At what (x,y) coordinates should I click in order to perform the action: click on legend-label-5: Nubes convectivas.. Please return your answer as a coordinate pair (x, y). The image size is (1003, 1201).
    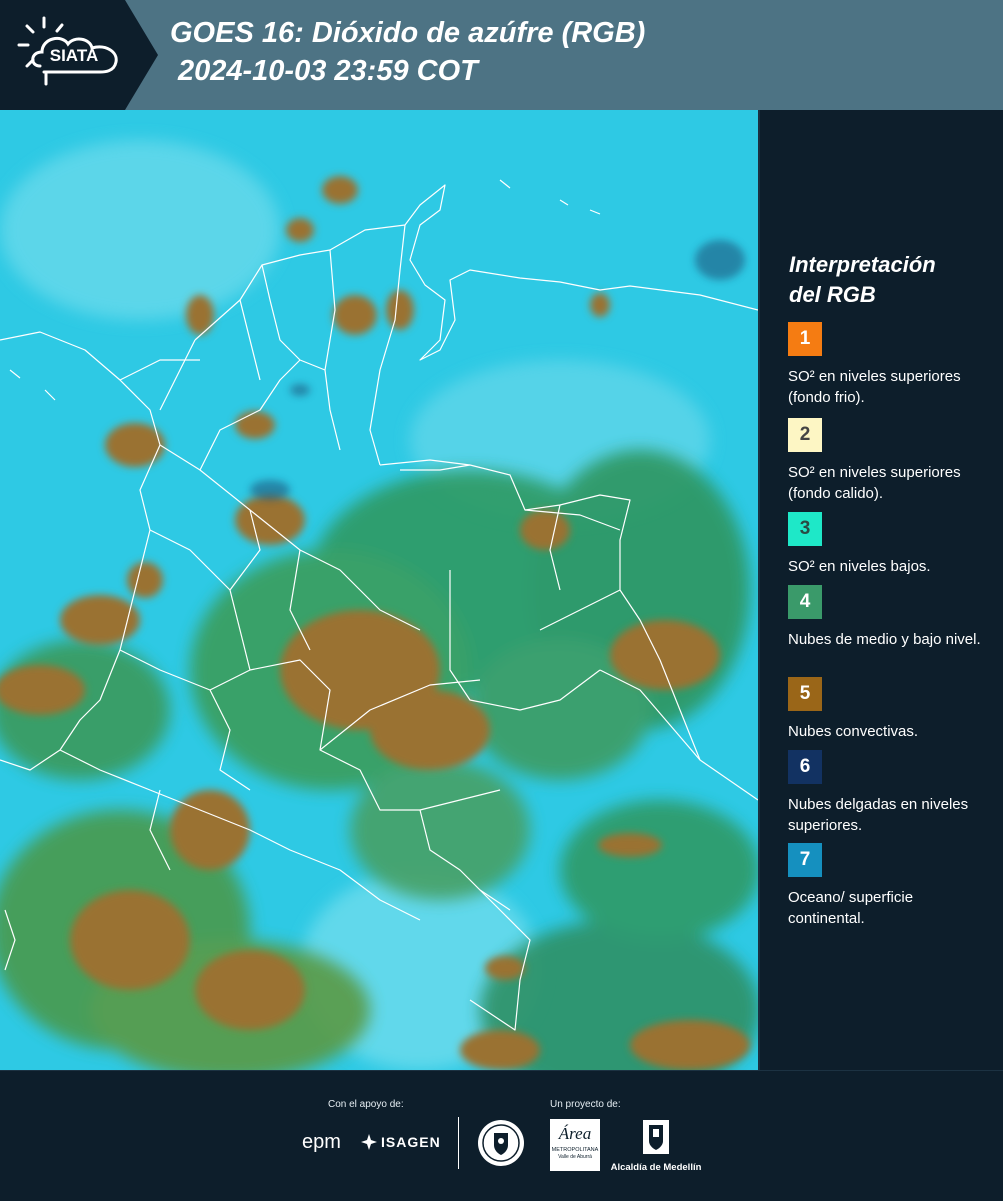
    Looking at the image, I should click on (853, 731).